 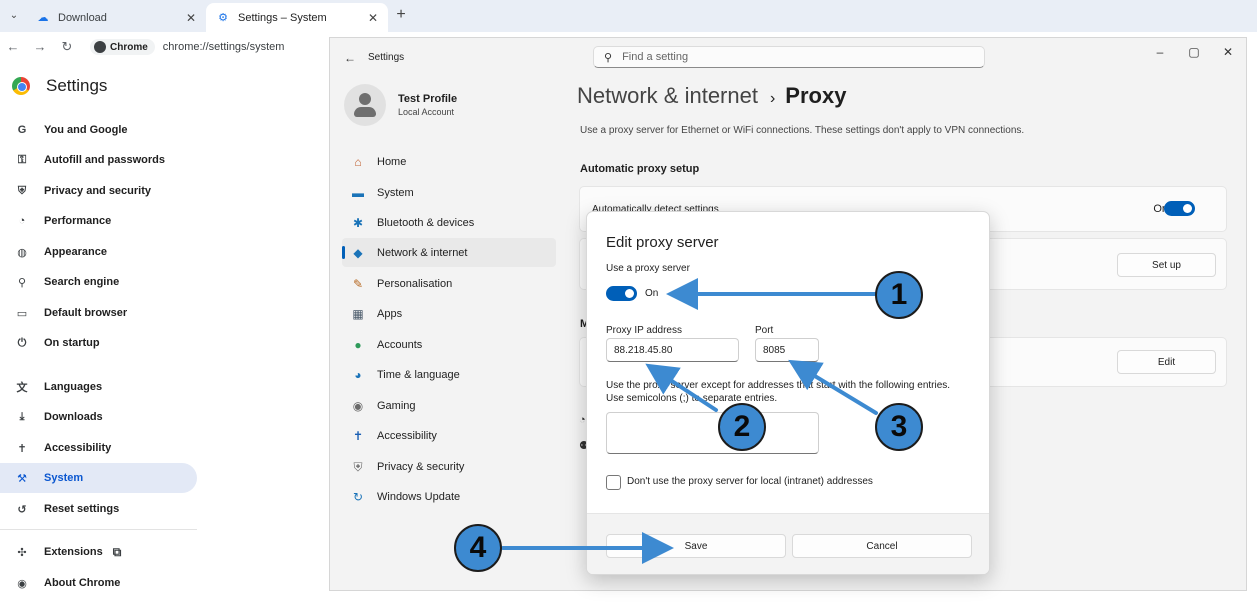 What do you see at coordinates (358, 496) in the screenshot?
I see `update-icon: ↻` at bounding box center [358, 496].